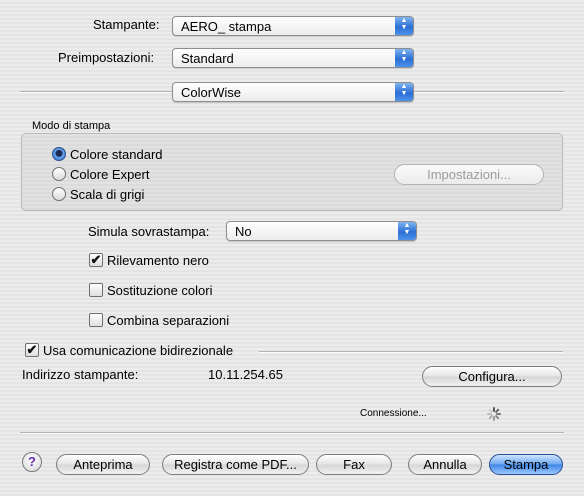 The image size is (584, 496). I want to click on checkbox-combina-separazioni-label: Combina separazioni, so click(168, 320).